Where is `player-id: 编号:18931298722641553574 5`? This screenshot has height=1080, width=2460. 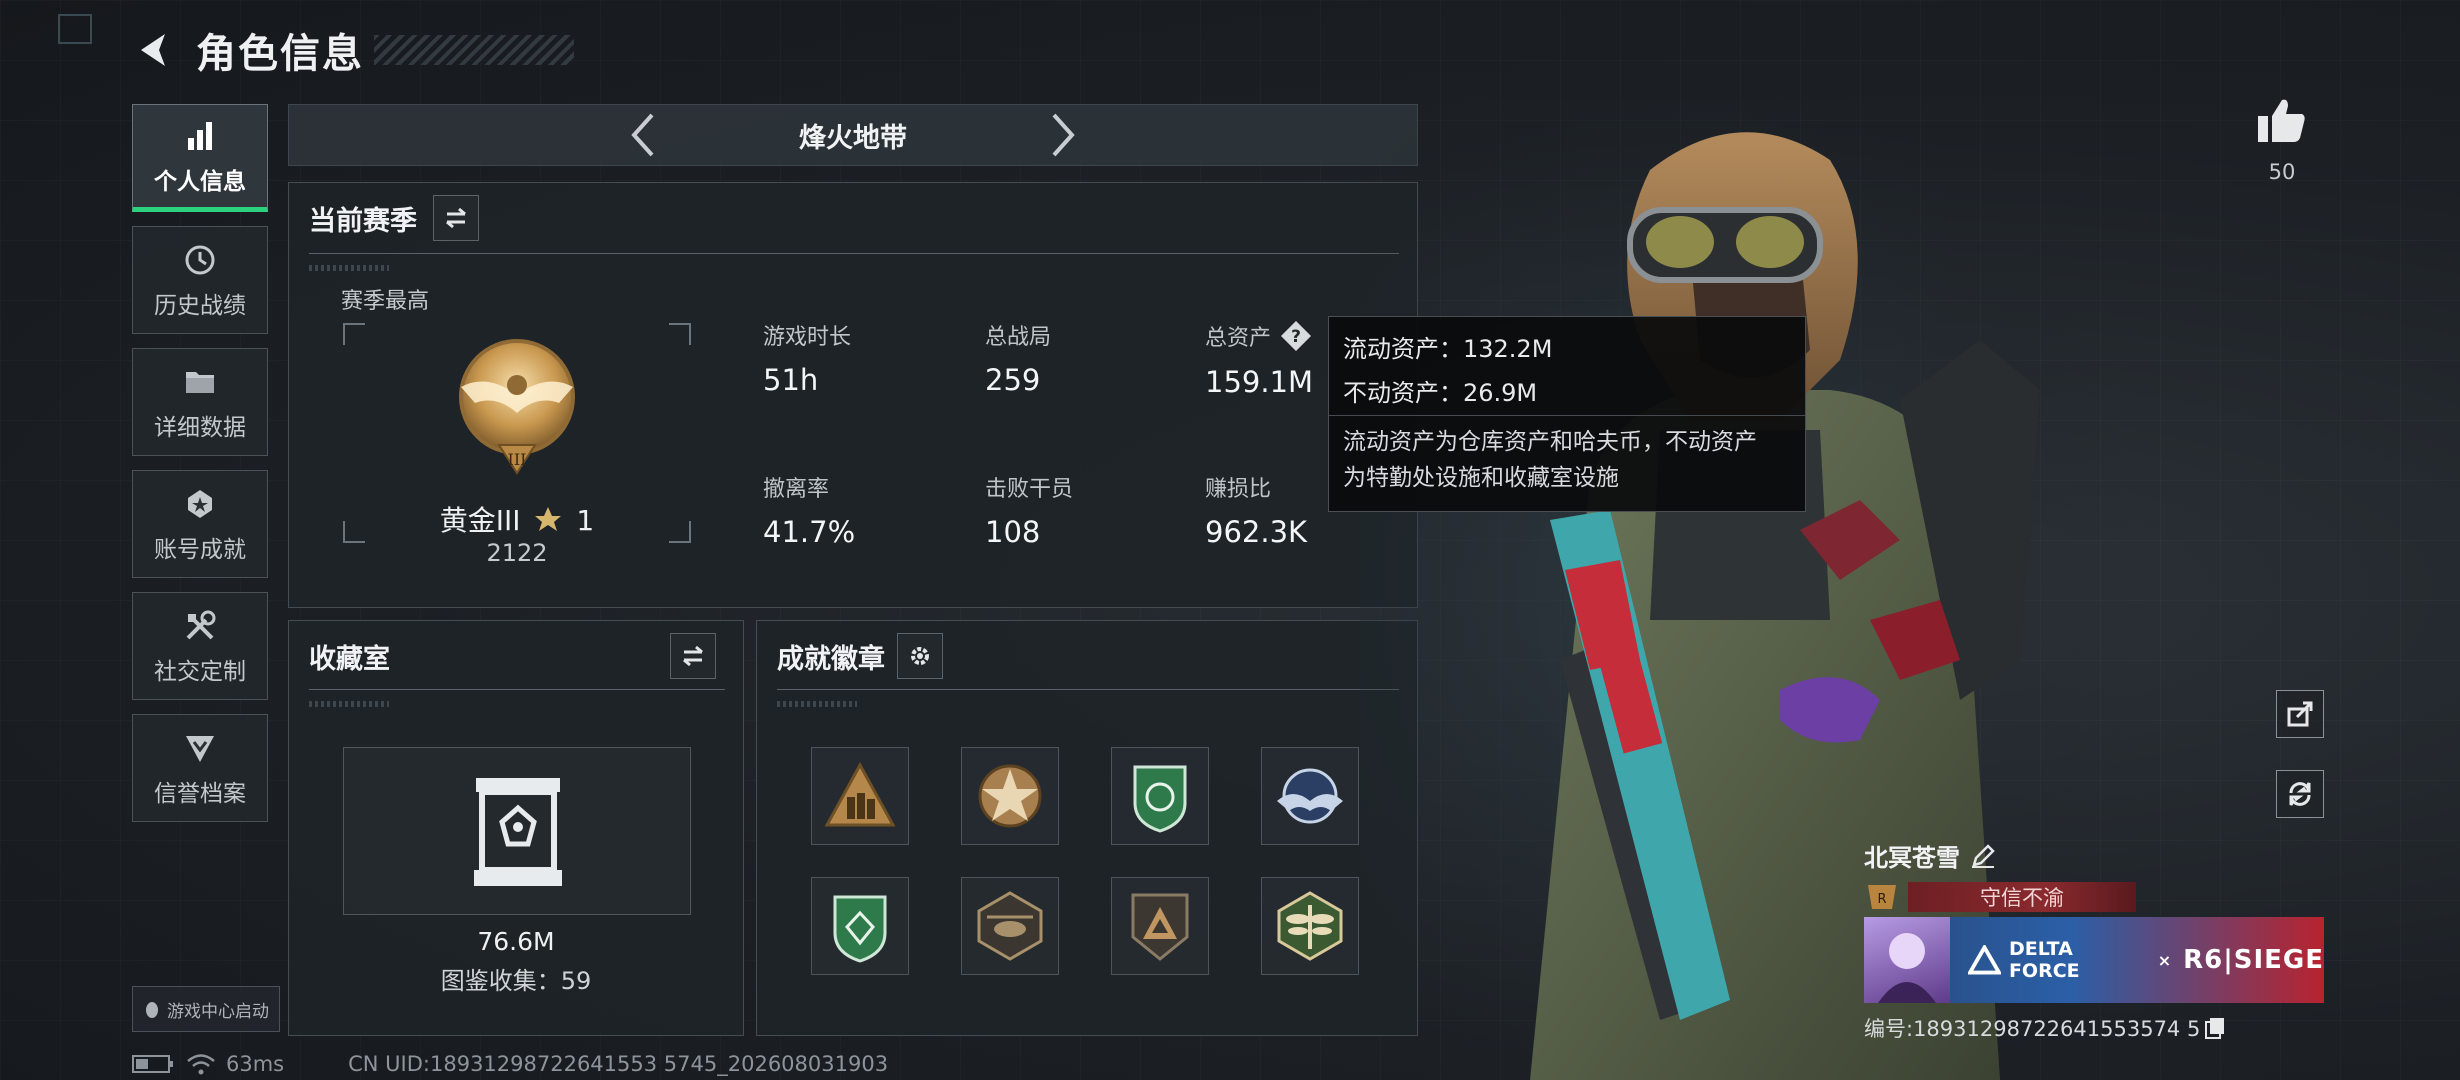
player-id: 编号:18931298722641553574 5 is located at coordinates (2032, 1029).